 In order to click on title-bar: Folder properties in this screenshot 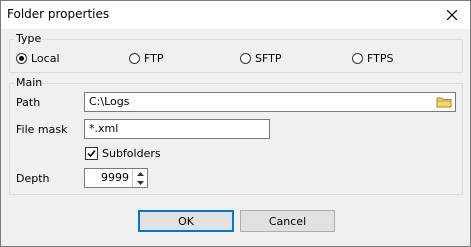, I will do `click(235, 15)`.